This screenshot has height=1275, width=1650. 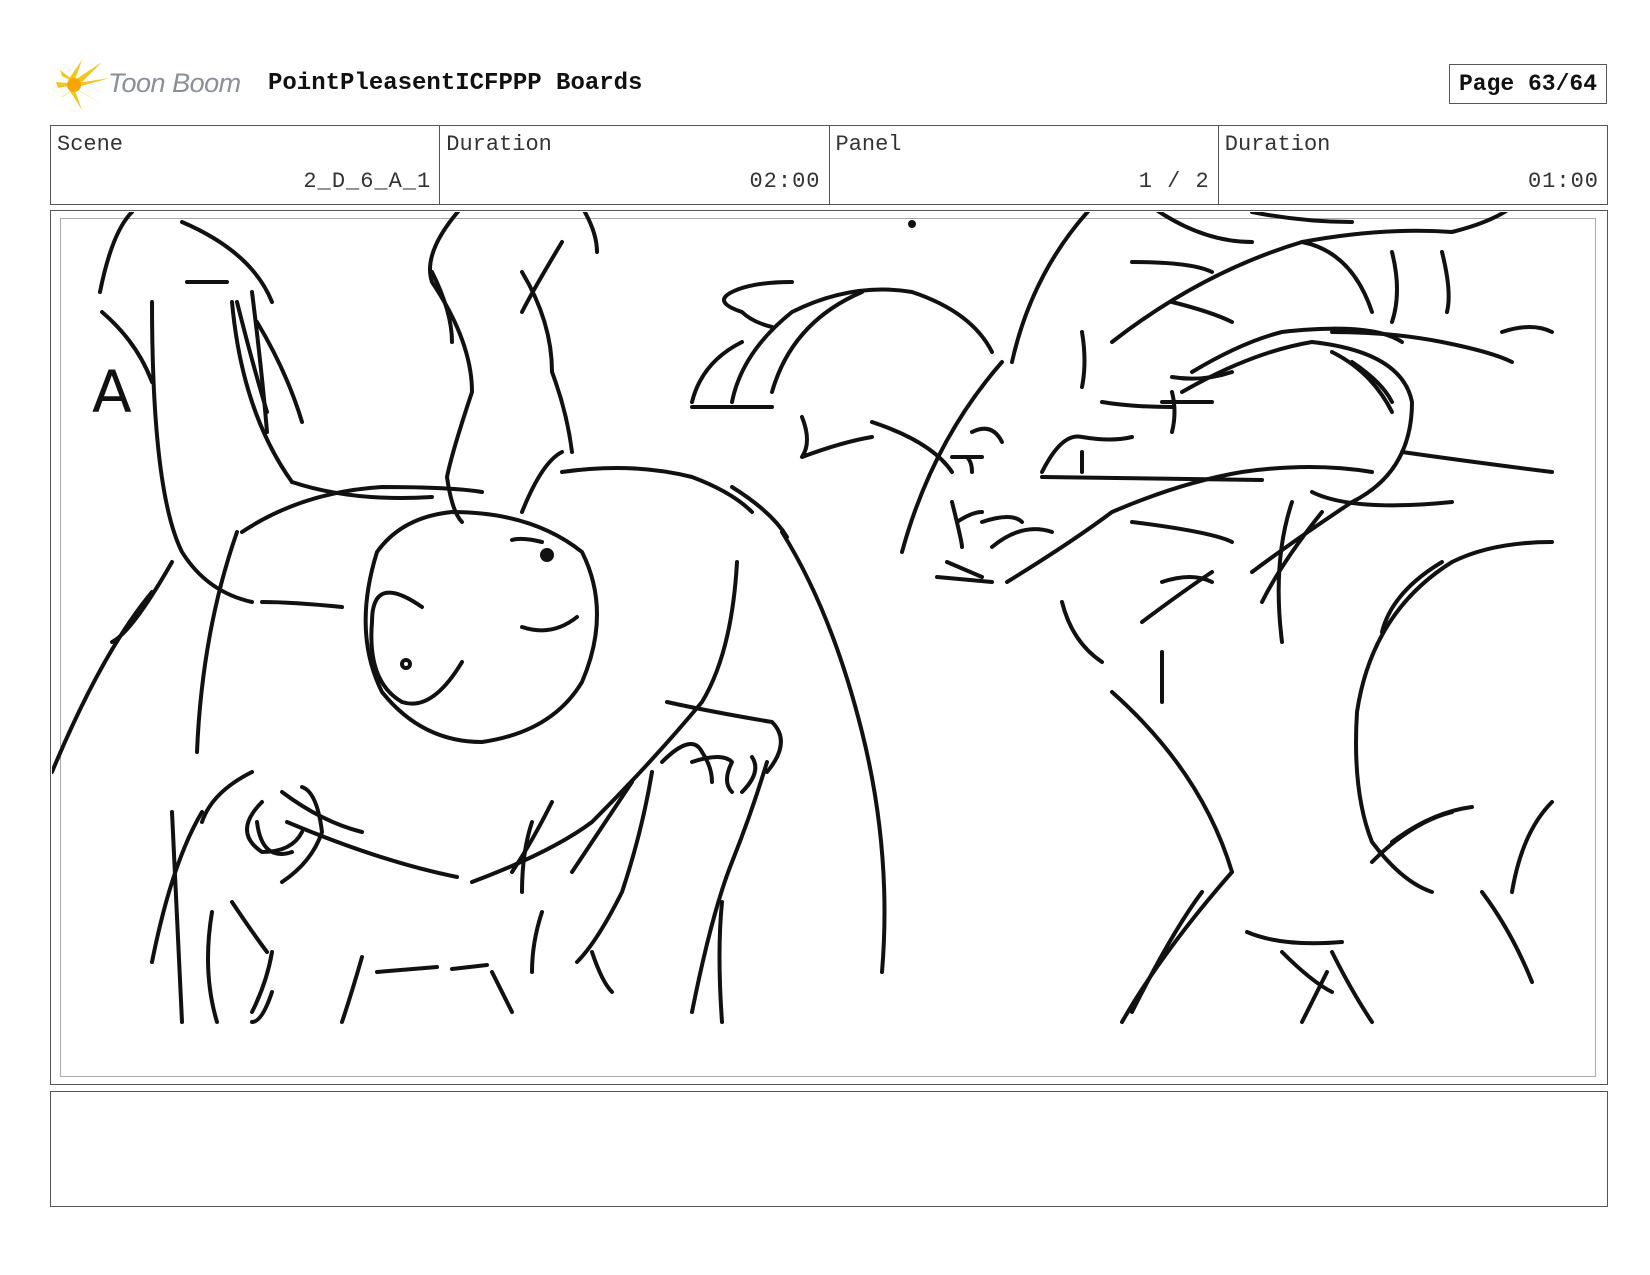 I want to click on panel-cell: Panel 1 / 2, so click(x=1024, y=165).